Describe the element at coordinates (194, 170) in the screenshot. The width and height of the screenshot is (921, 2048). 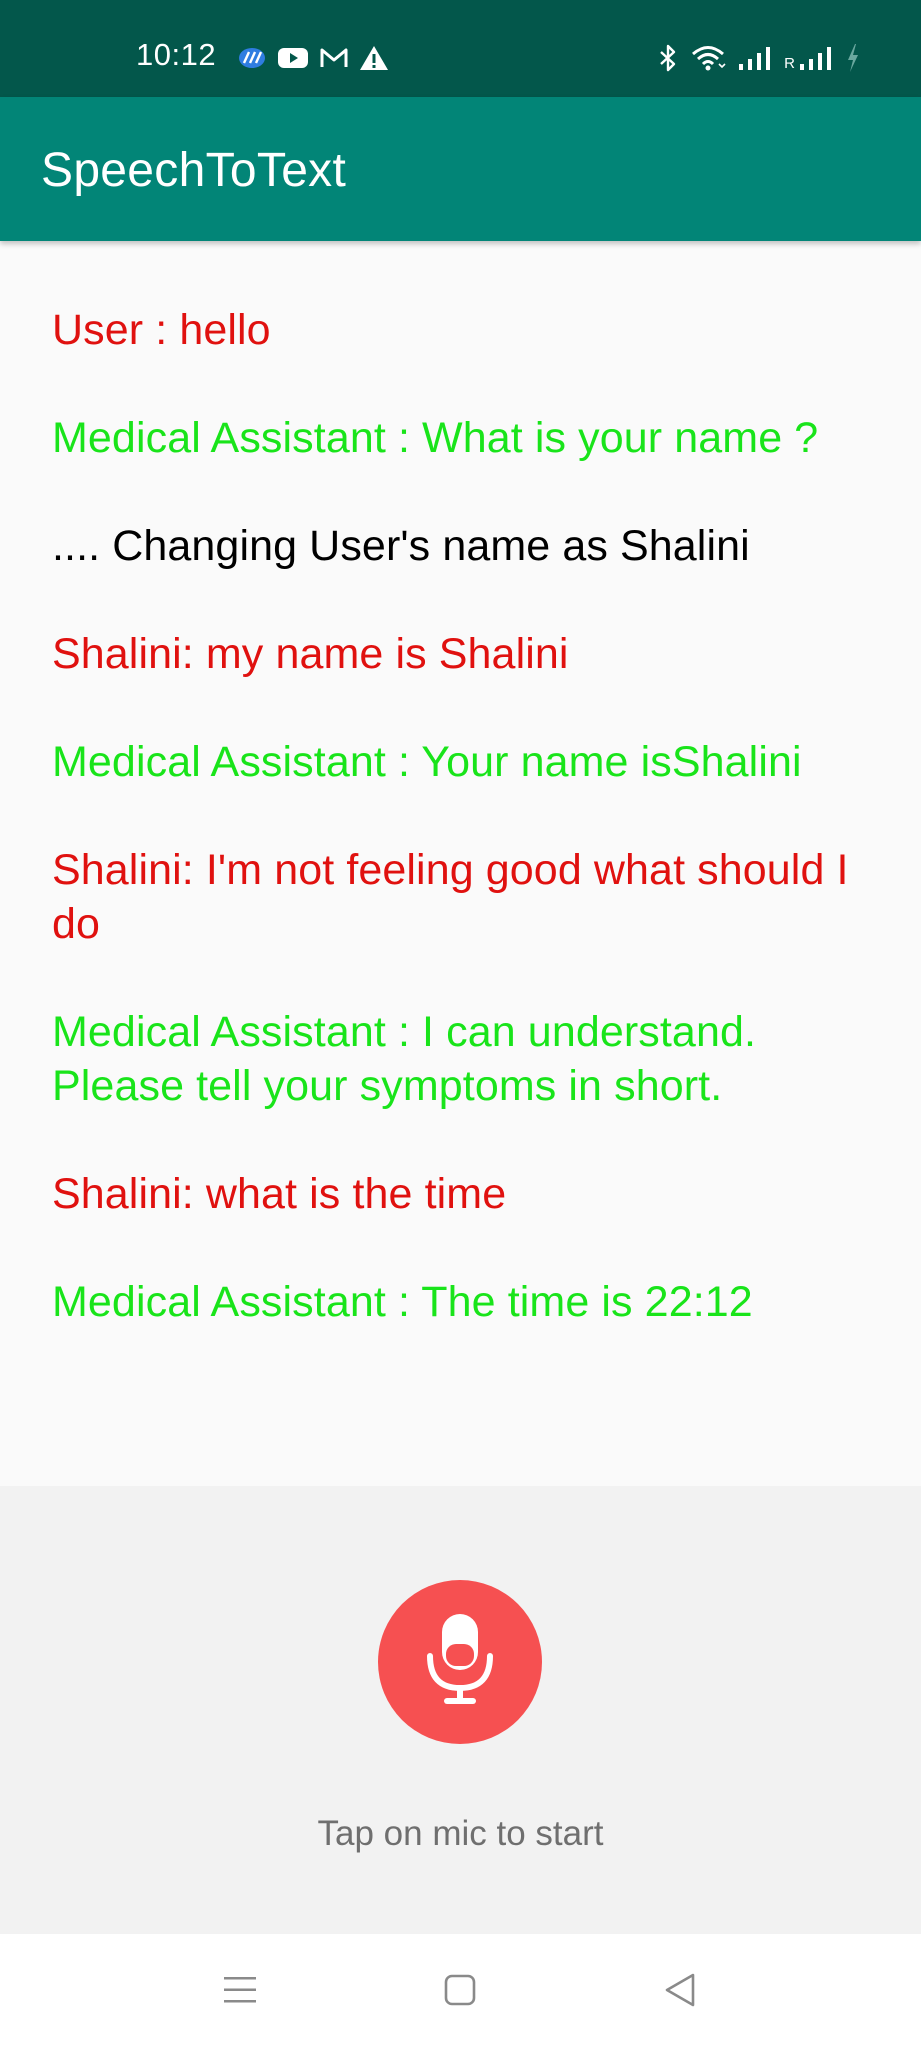
I see `app-title: SpeechToText` at that location.